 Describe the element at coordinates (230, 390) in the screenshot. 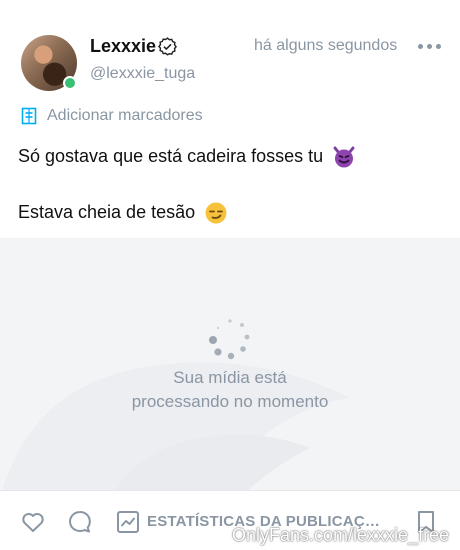

I see `processing-message: Sua mídia está processando no momento` at that location.